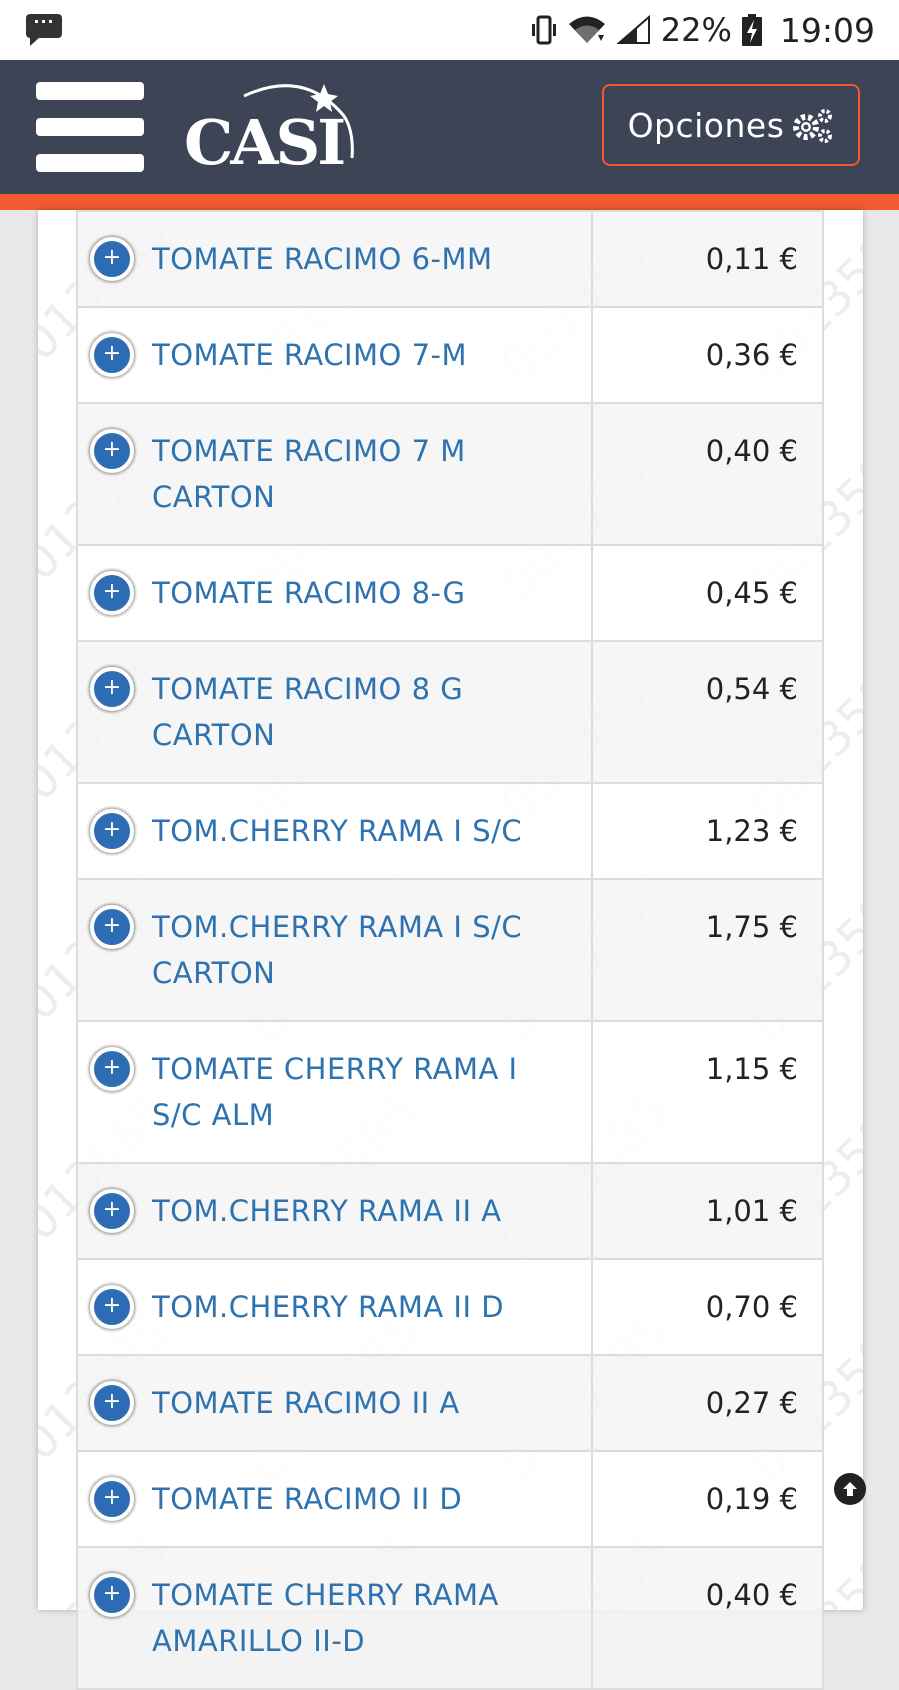 The height and width of the screenshot is (1690, 899). I want to click on options-button: Opciones, so click(731, 125).